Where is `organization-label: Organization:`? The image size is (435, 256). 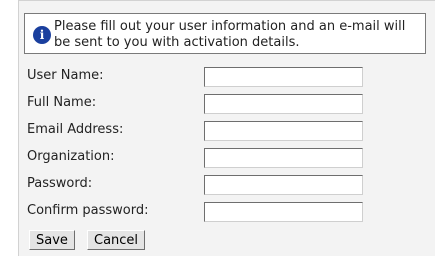 organization-label: Organization: is located at coordinates (71, 156).